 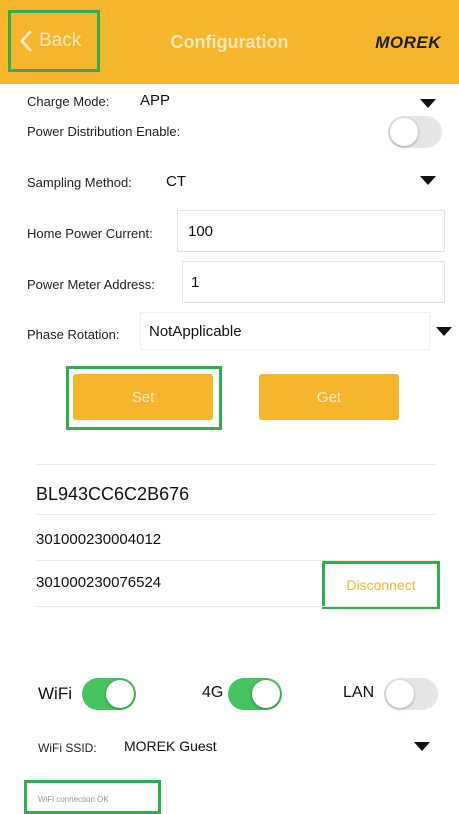 What do you see at coordinates (359, 692) in the screenshot?
I see `lan-label: LAN` at bounding box center [359, 692].